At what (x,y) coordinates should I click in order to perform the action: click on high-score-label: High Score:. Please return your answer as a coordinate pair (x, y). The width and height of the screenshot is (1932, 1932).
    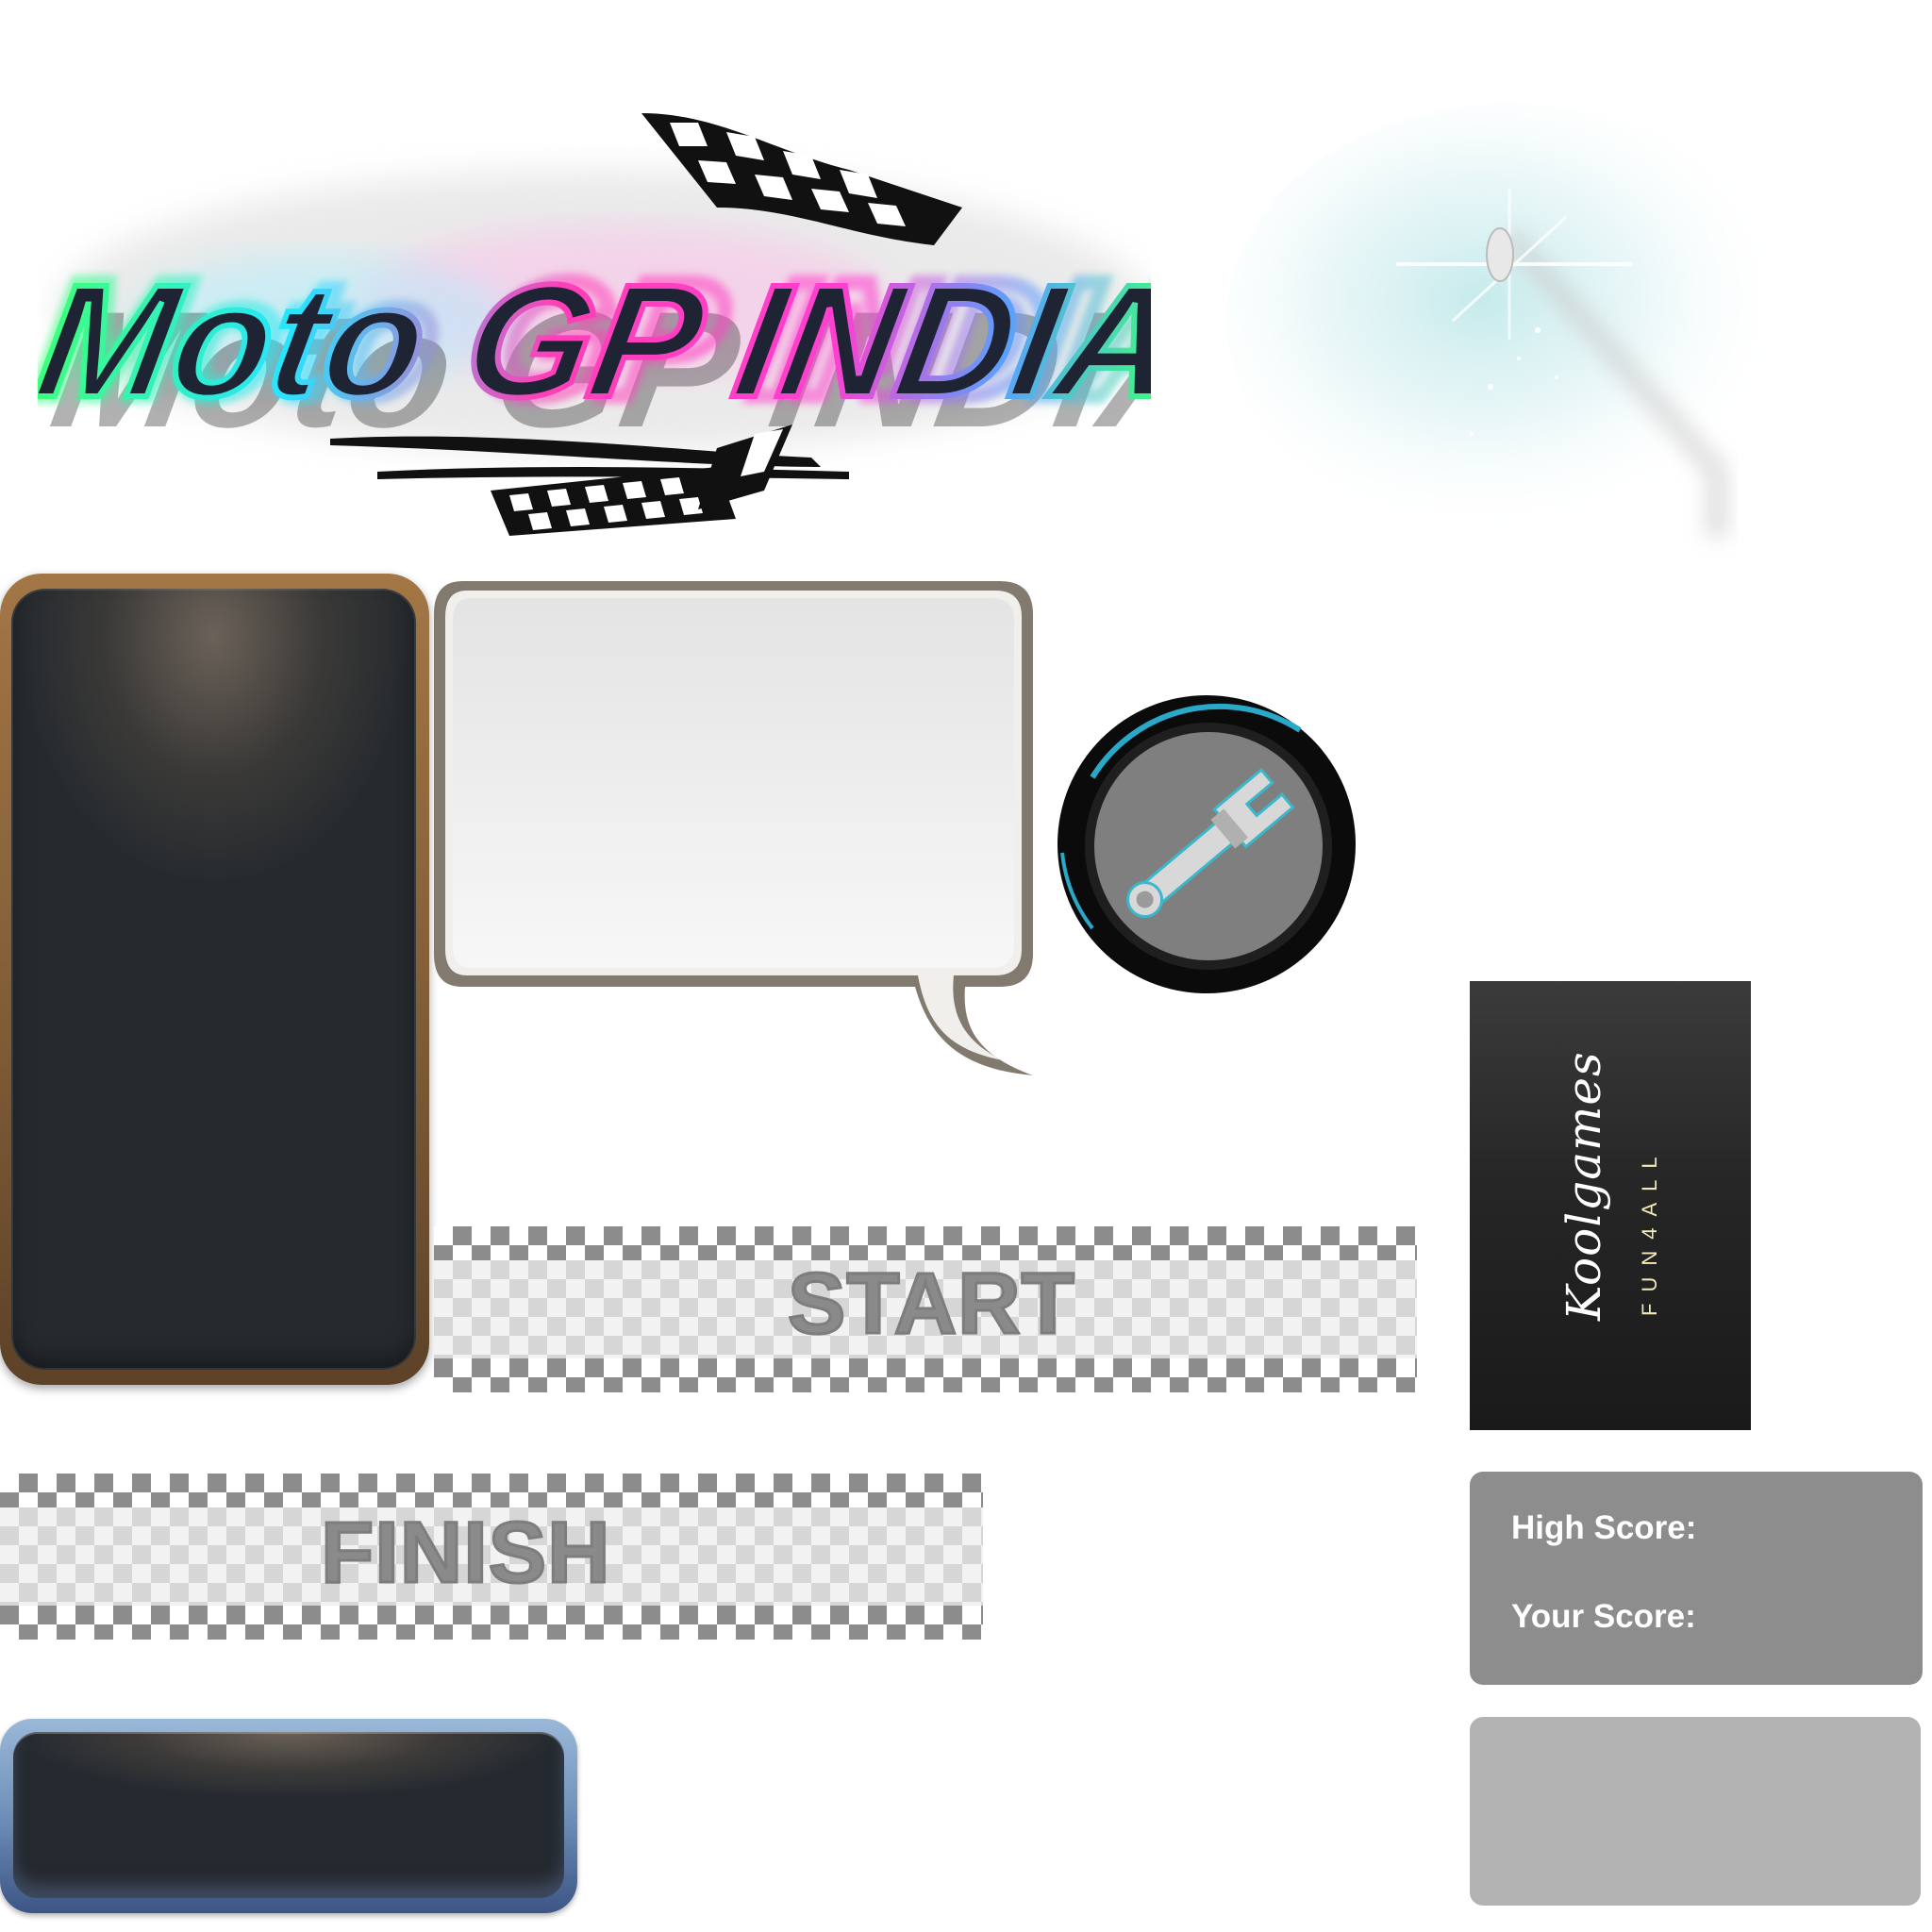
    Looking at the image, I should click on (1604, 1527).